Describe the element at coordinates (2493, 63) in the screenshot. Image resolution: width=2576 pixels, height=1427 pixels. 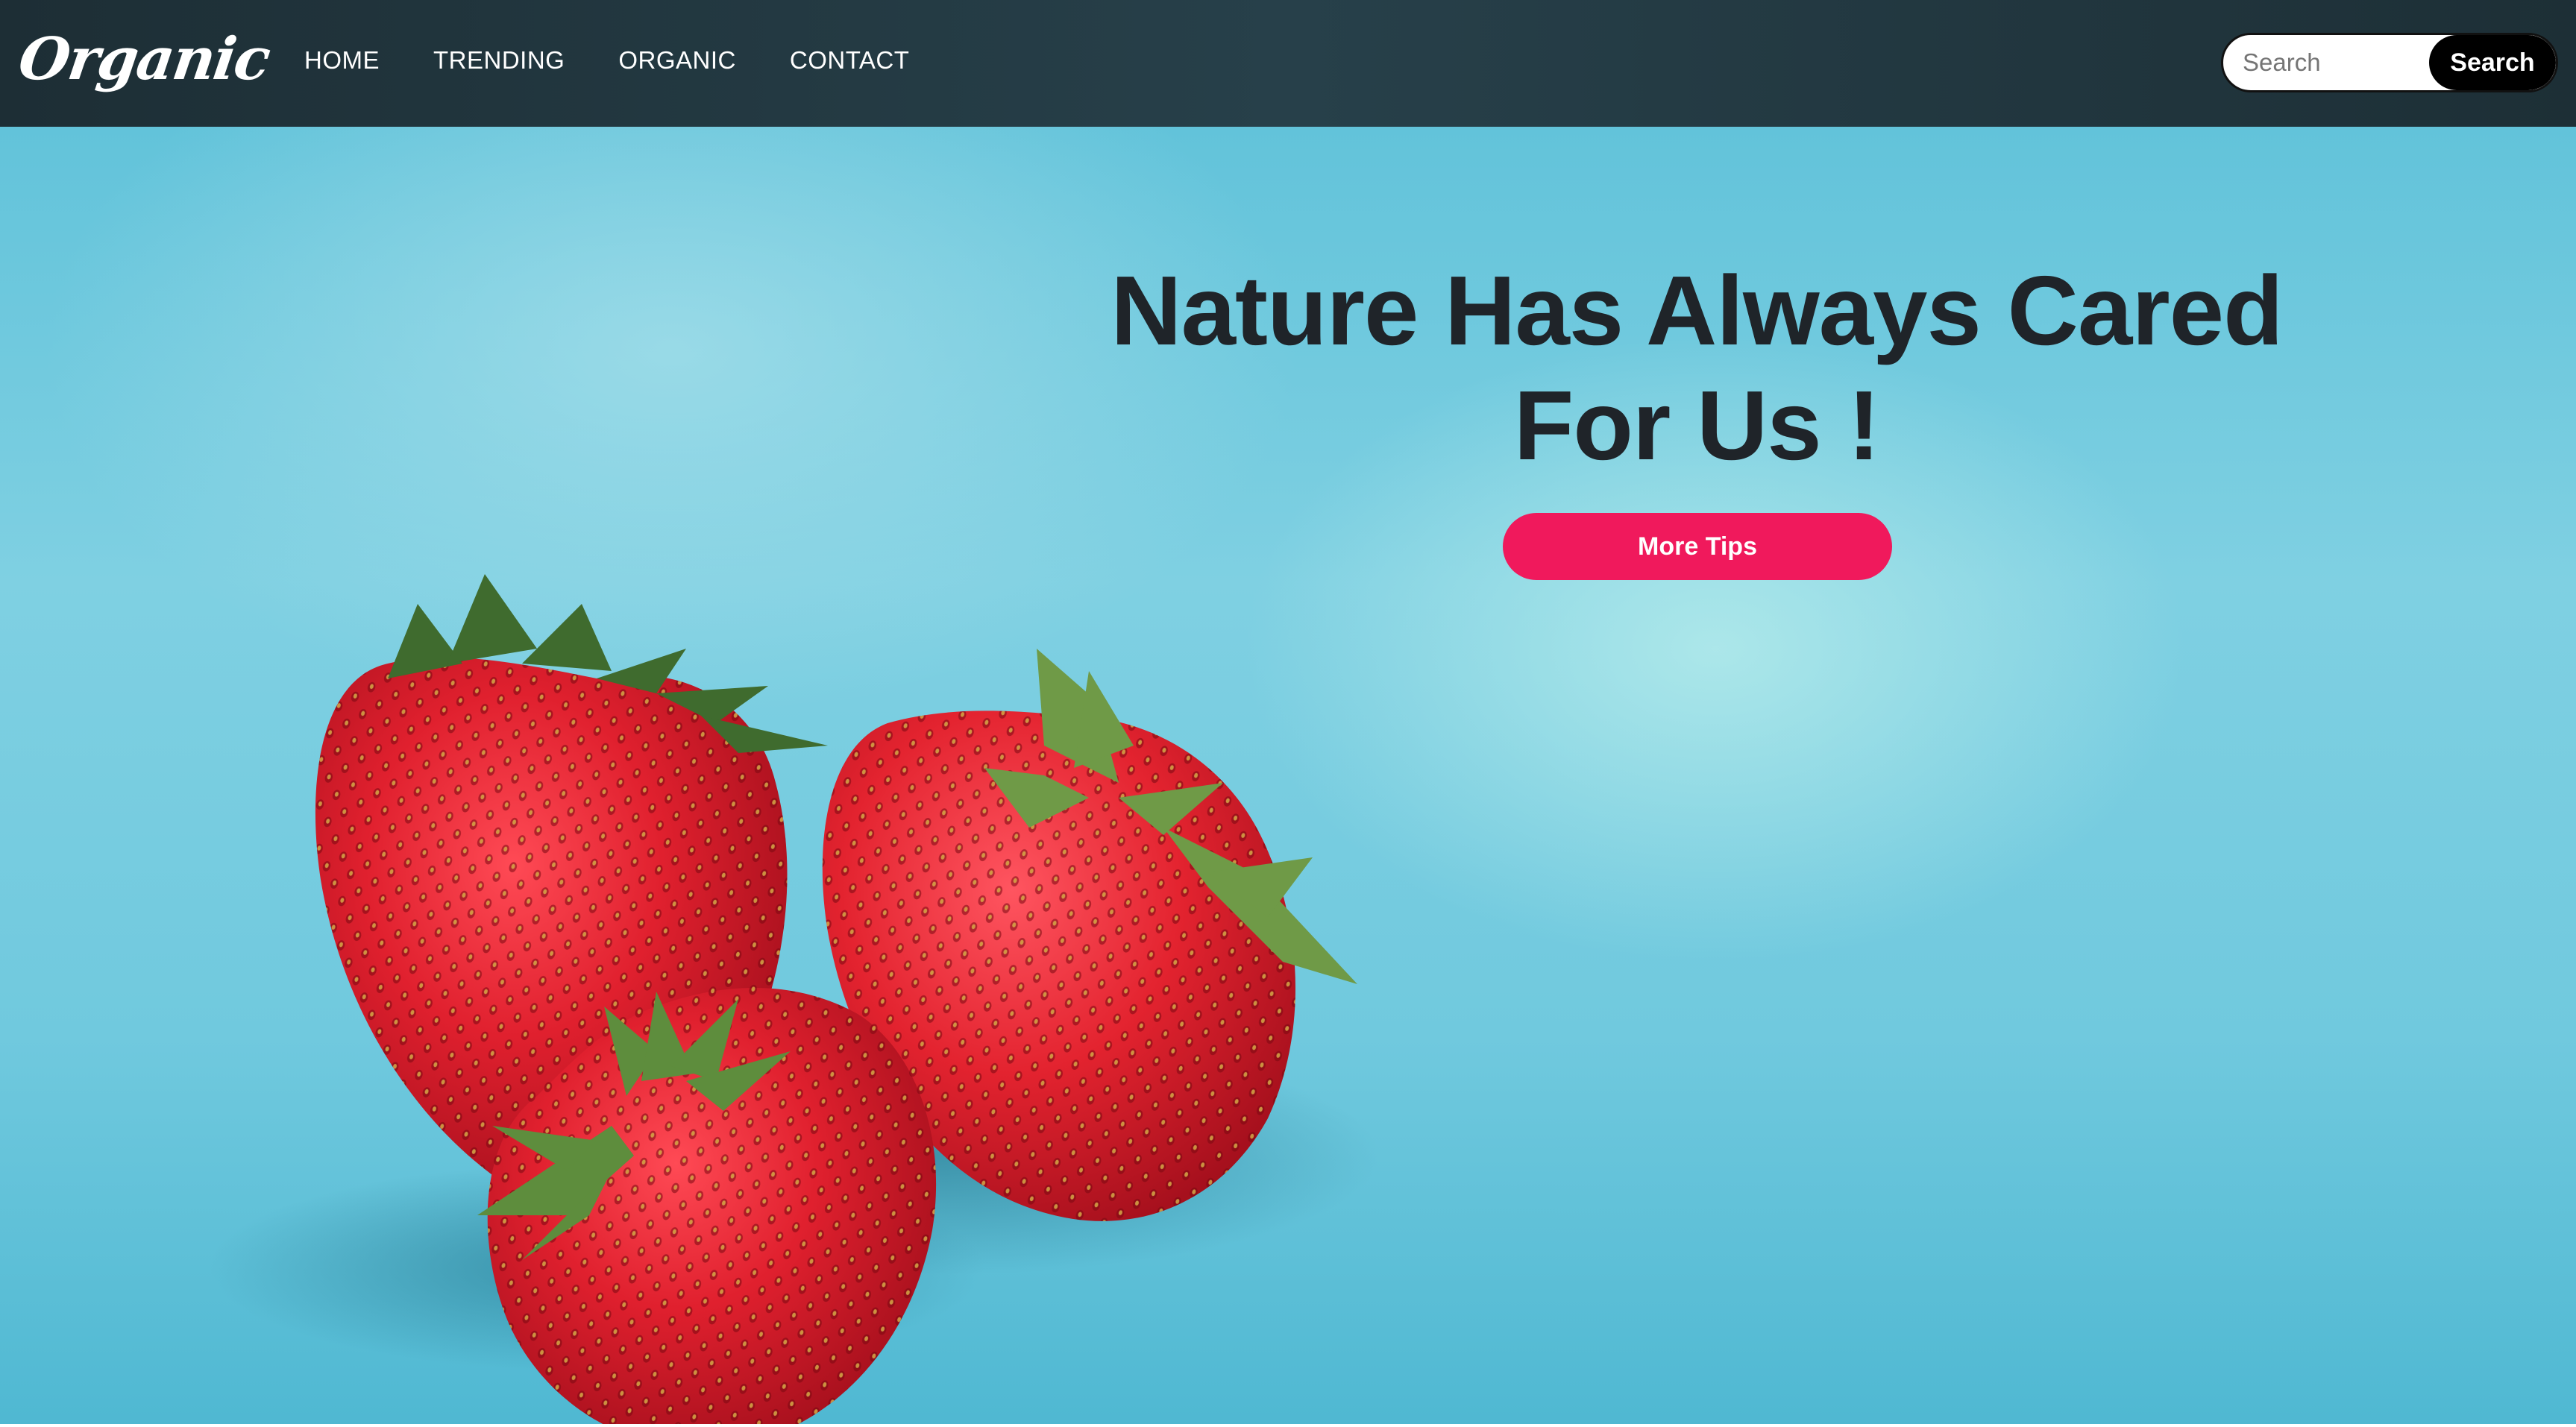
I see `search-button: Search` at that location.